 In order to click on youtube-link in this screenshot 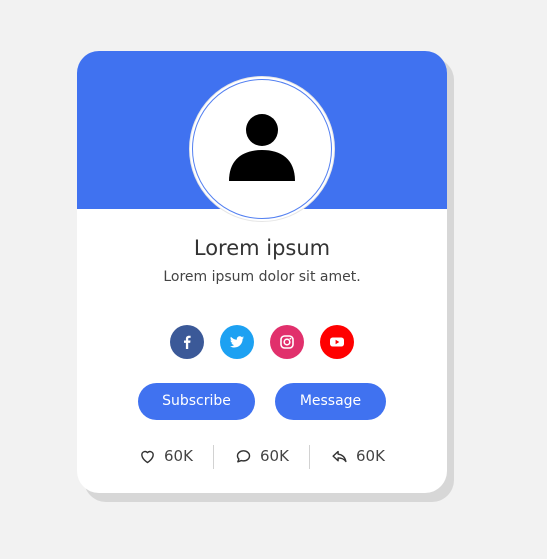, I will do `click(337, 342)`.